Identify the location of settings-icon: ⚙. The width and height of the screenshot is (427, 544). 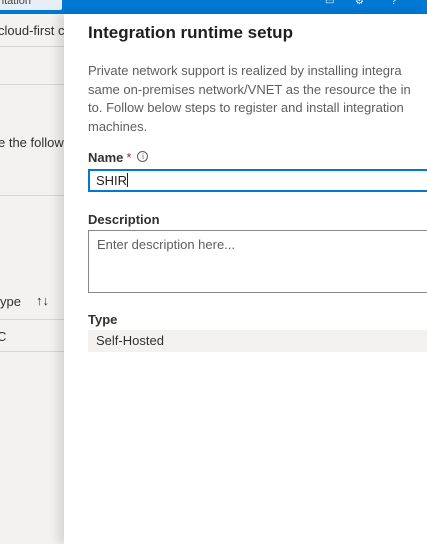
(360, 3).